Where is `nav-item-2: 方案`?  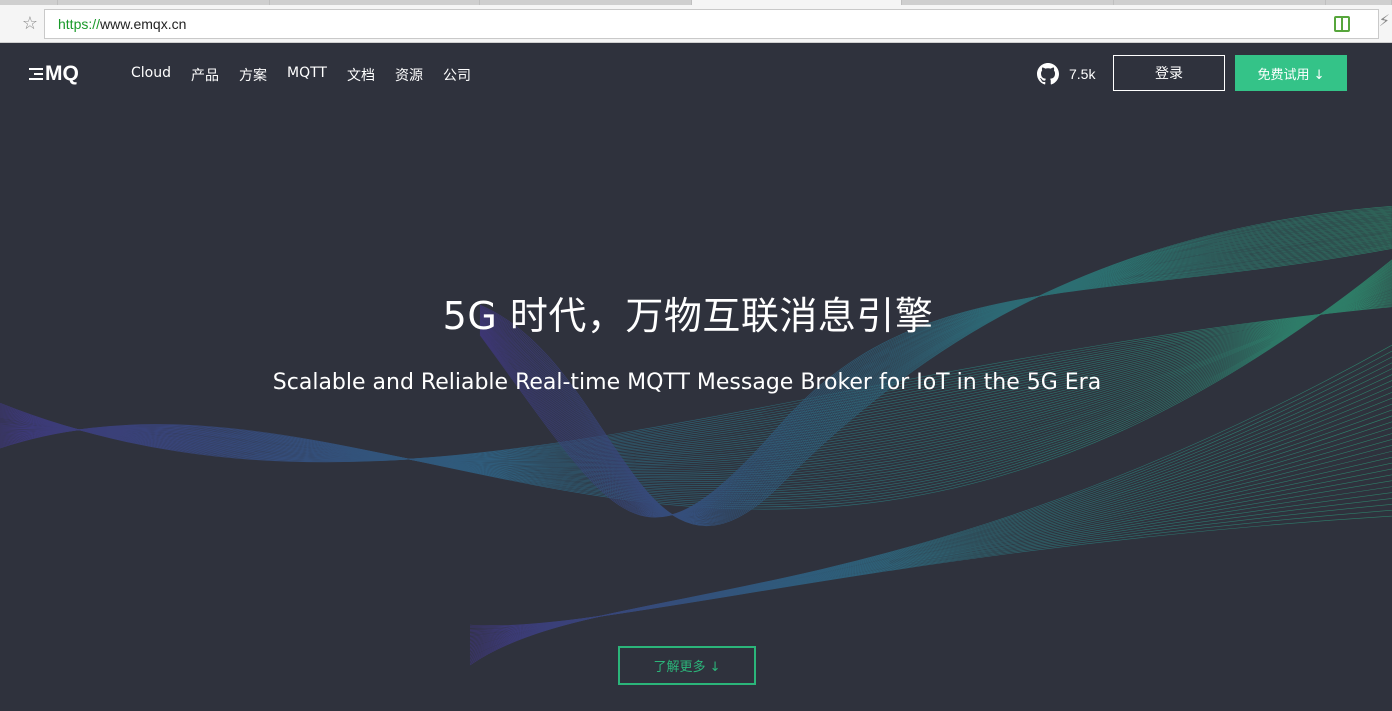 nav-item-2: 方案 is located at coordinates (253, 75).